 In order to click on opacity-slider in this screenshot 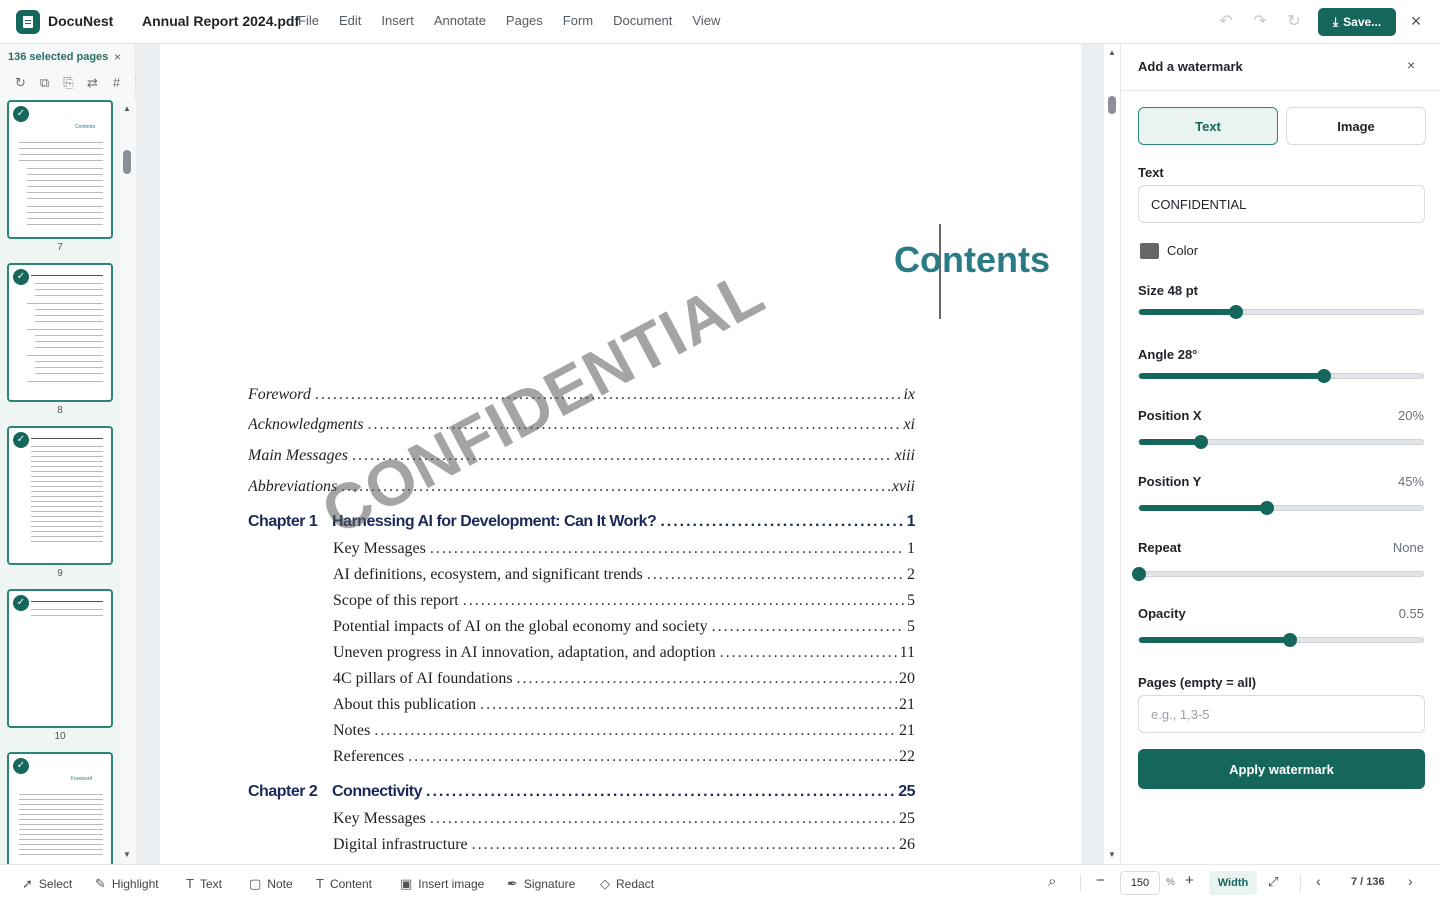, I will do `click(1281, 640)`.